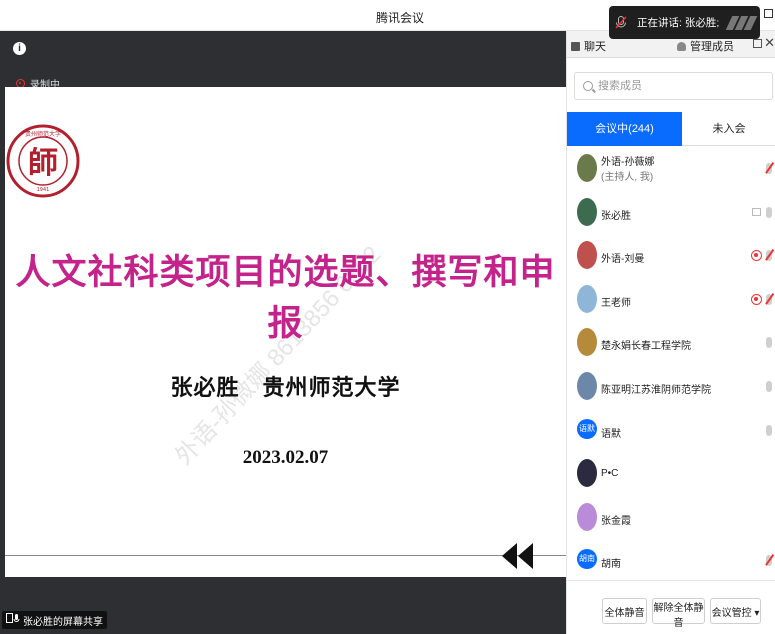 Image resolution: width=775 pixels, height=634 pixels. I want to click on search-input, so click(673, 86).